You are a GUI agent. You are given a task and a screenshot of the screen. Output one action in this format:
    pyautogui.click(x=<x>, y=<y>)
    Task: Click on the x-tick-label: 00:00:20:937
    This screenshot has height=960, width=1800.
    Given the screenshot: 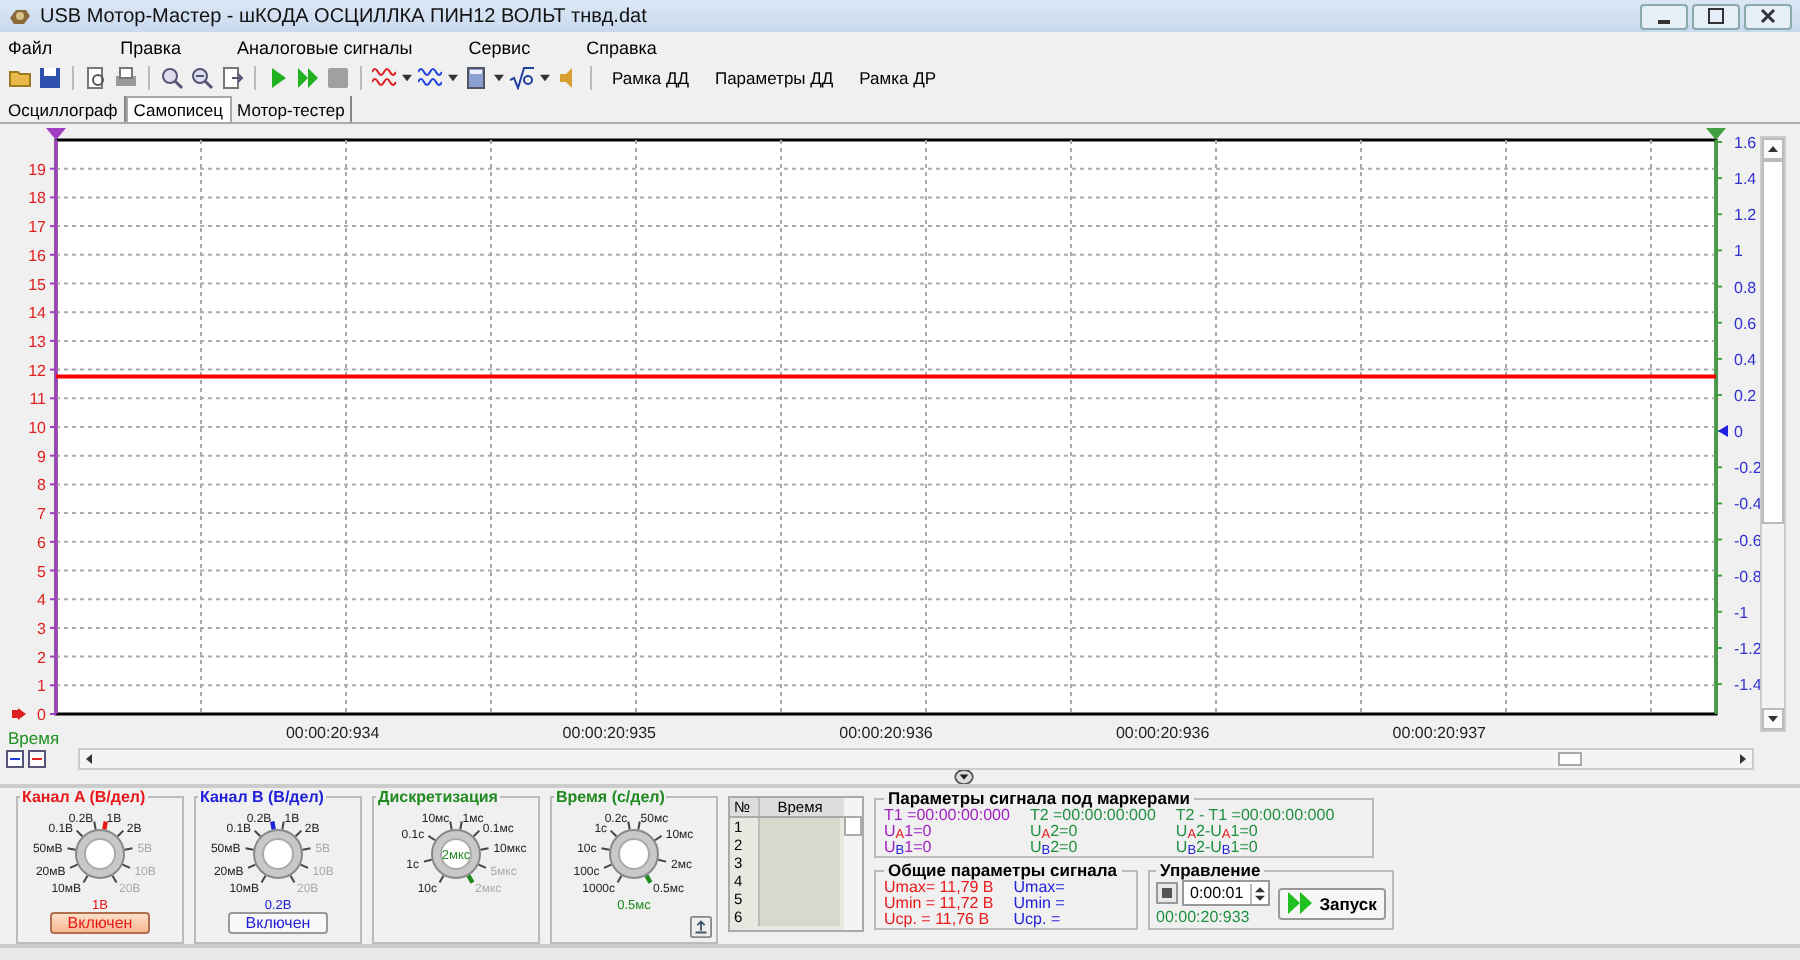 What is the action you would take?
    pyautogui.click(x=1439, y=733)
    